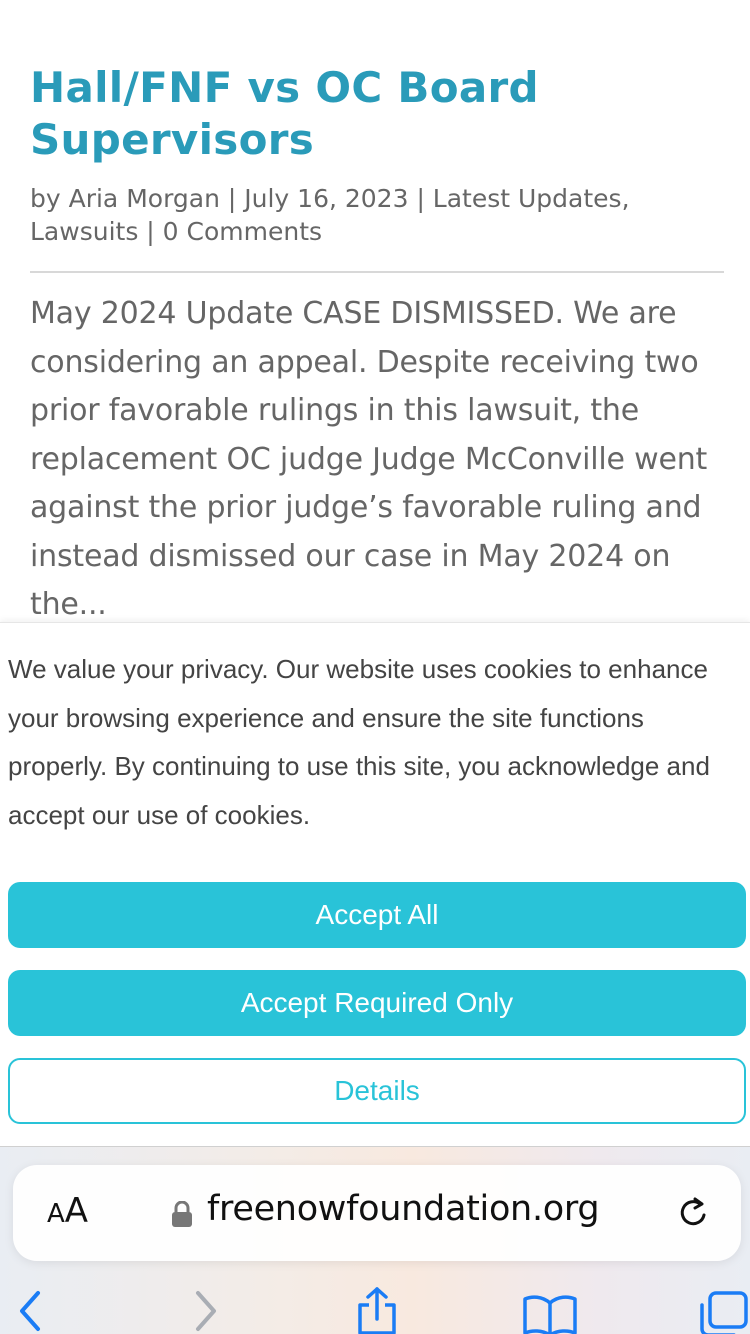 This screenshot has height=1334, width=750. Describe the element at coordinates (550, 1313) in the screenshot. I see `bookmarks-icon` at that location.